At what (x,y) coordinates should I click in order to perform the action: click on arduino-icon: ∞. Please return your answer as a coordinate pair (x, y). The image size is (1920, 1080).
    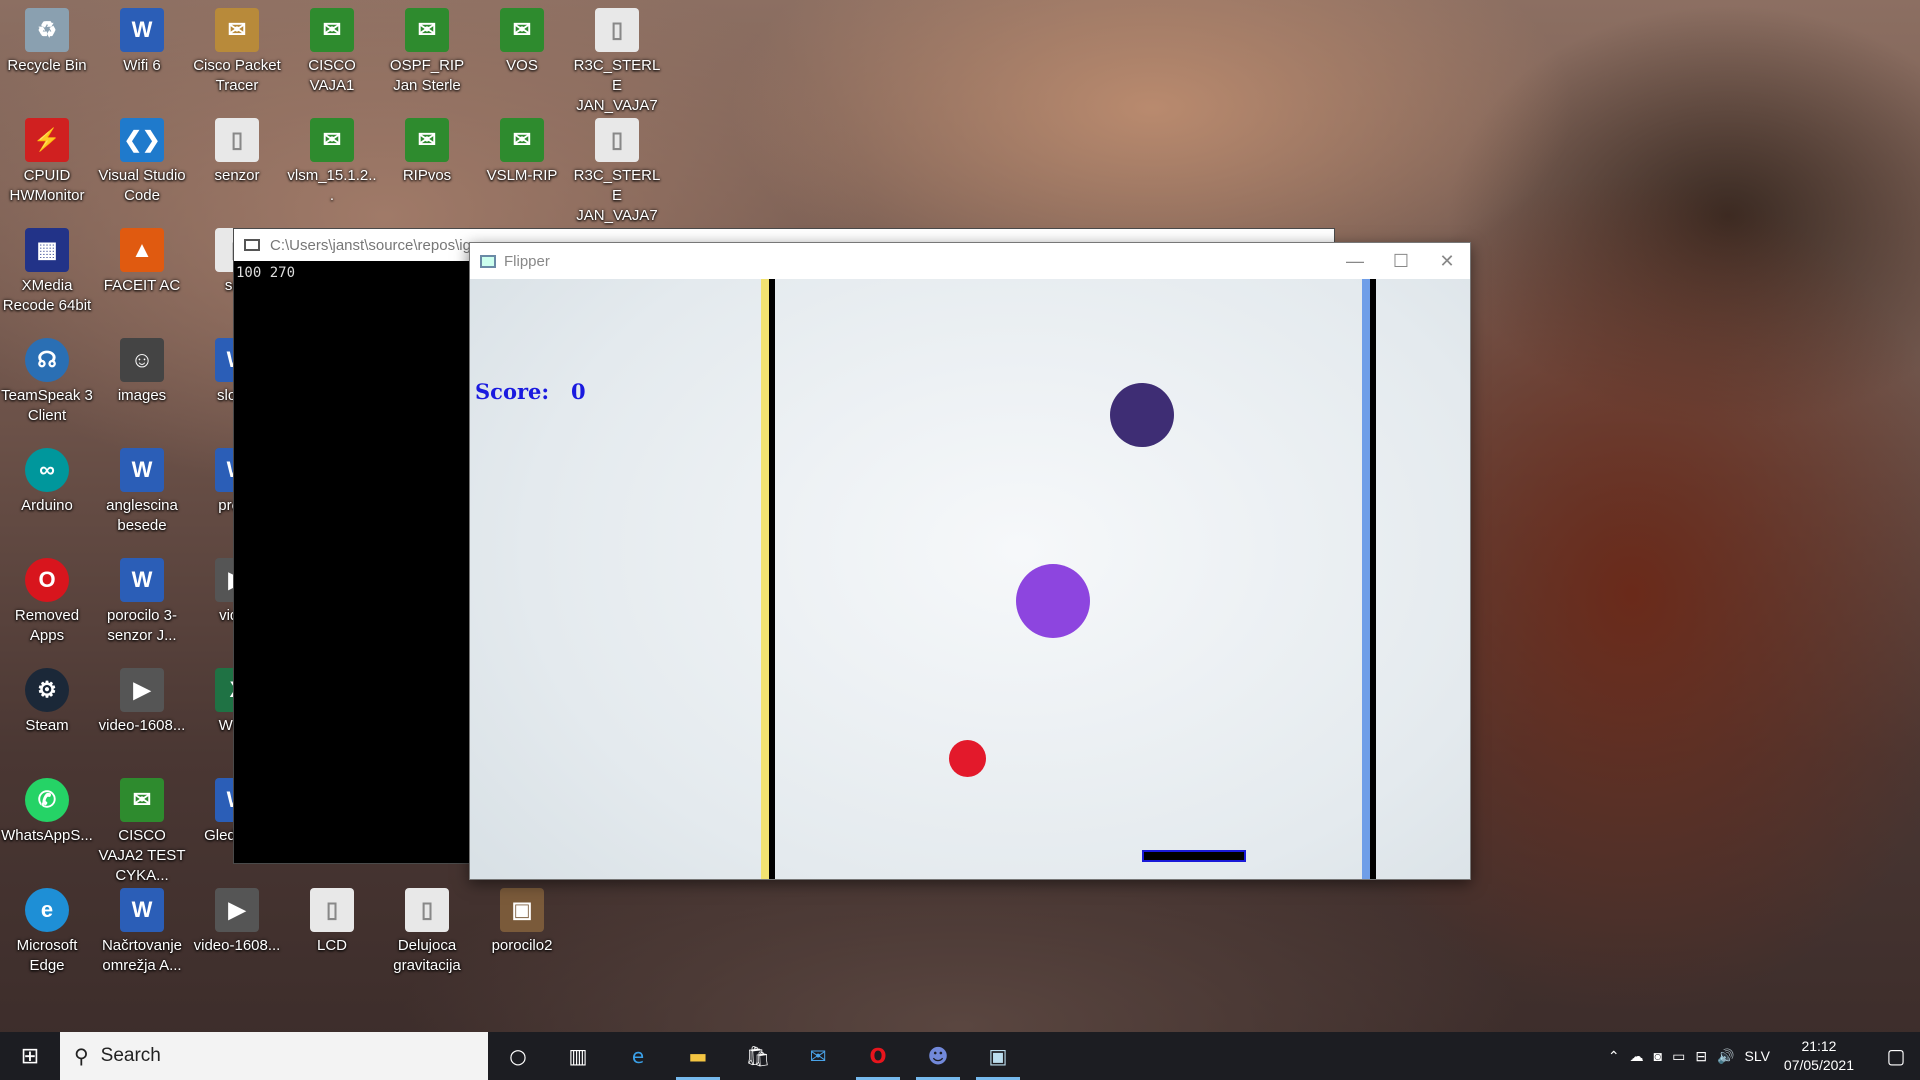
    Looking at the image, I should click on (47, 470).